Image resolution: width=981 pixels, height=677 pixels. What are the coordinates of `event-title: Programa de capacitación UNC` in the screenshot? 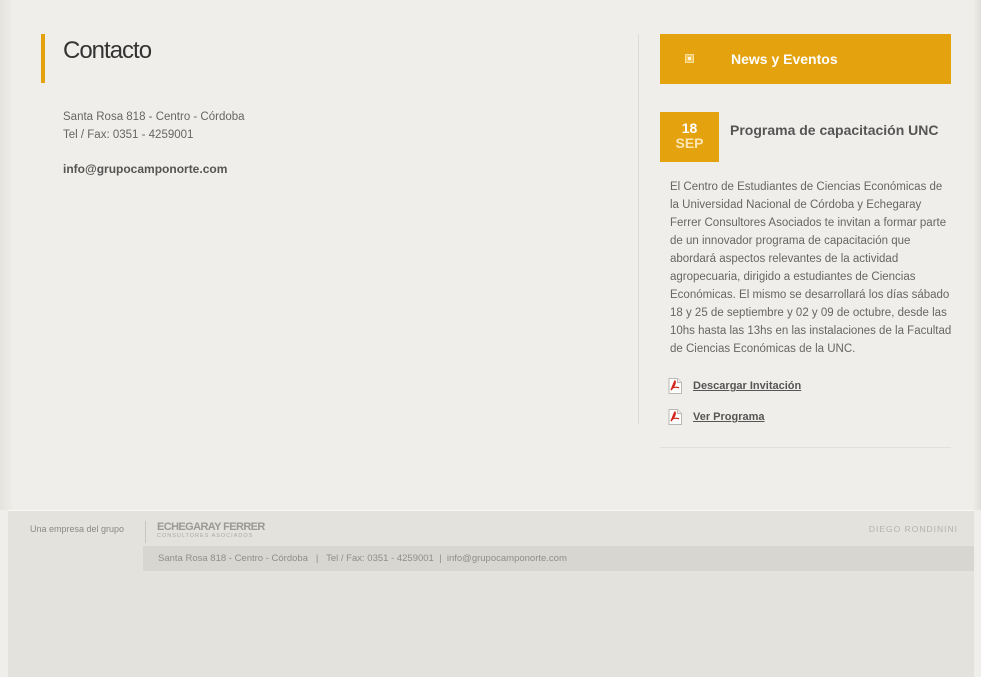 It's located at (834, 130).